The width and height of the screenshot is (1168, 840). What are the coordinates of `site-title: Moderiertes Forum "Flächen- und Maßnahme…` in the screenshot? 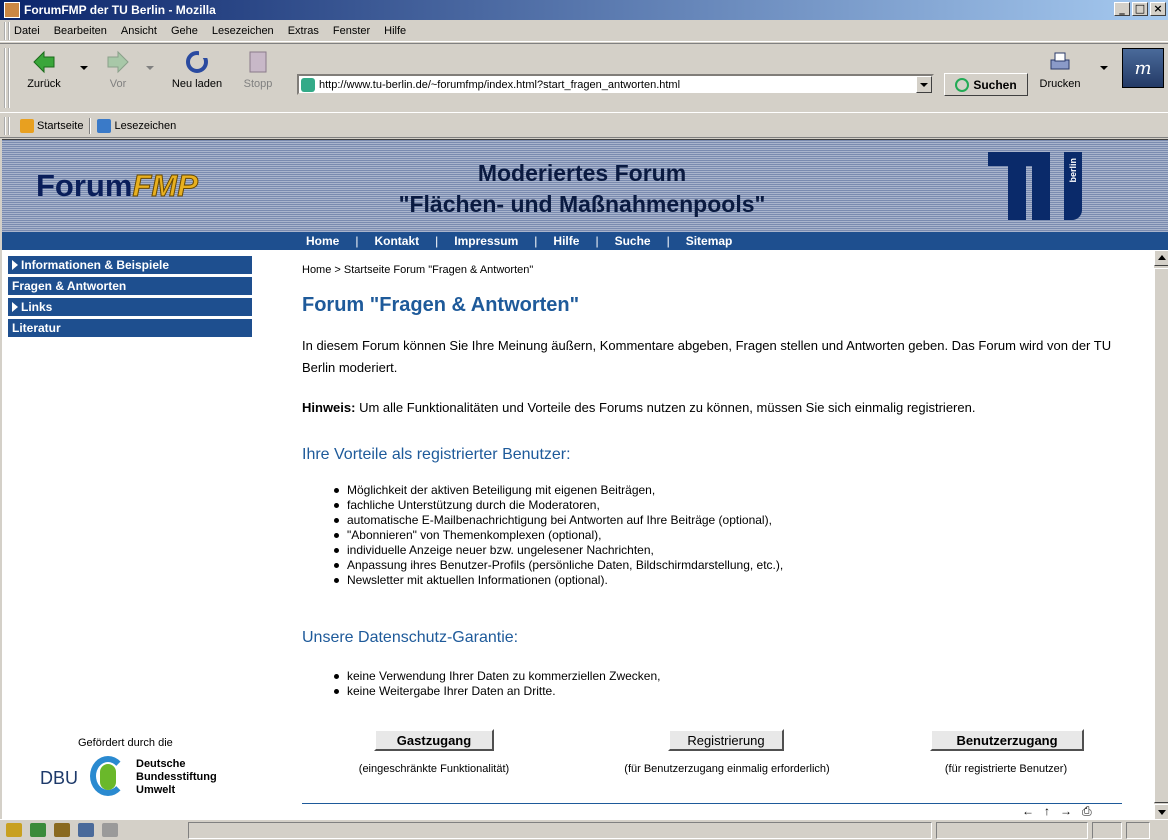 It's located at (582, 188).